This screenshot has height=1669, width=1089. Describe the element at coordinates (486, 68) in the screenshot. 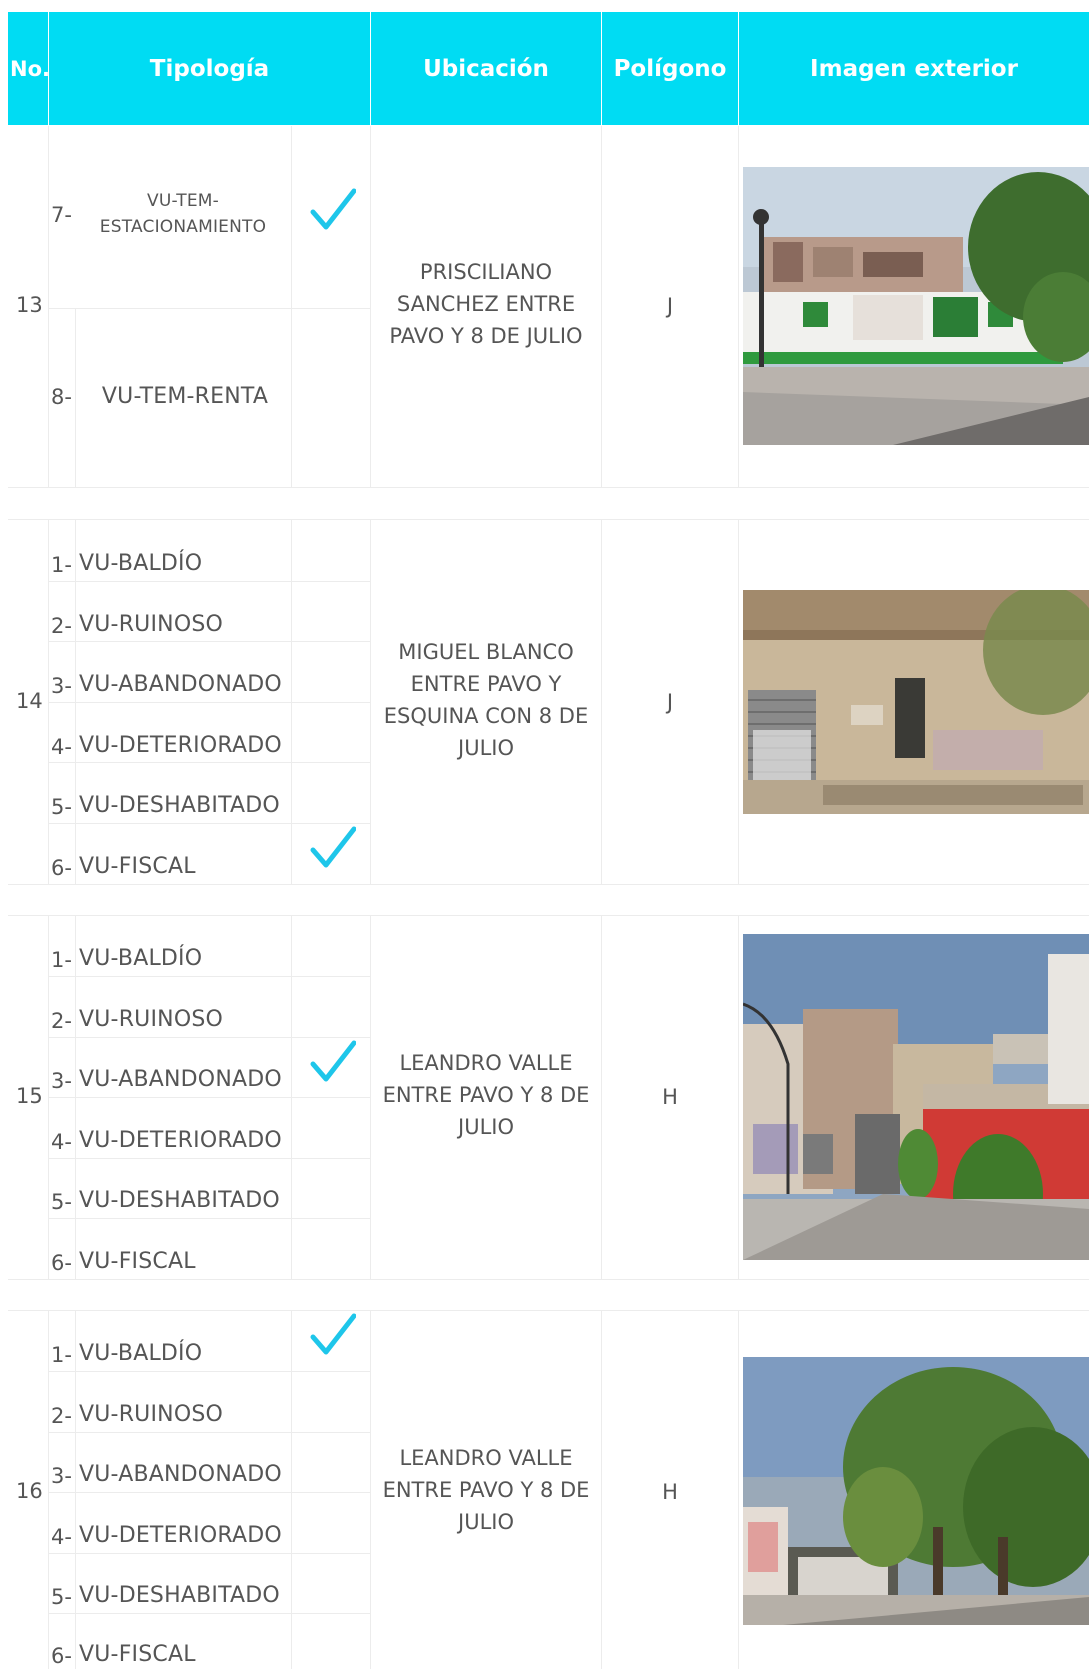

I see `header-ubicacion: Ubicación` at that location.